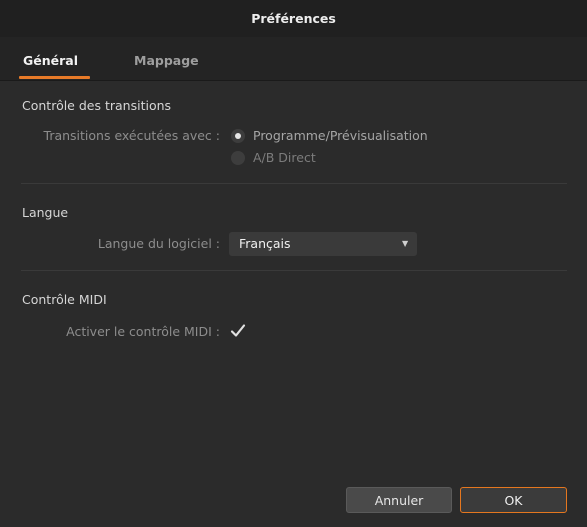 This screenshot has width=587, height=527. What do you see at coordinates (265, 243) in the screenshot?
I see `language-select-value: Français` at bounding box center [265, 243].